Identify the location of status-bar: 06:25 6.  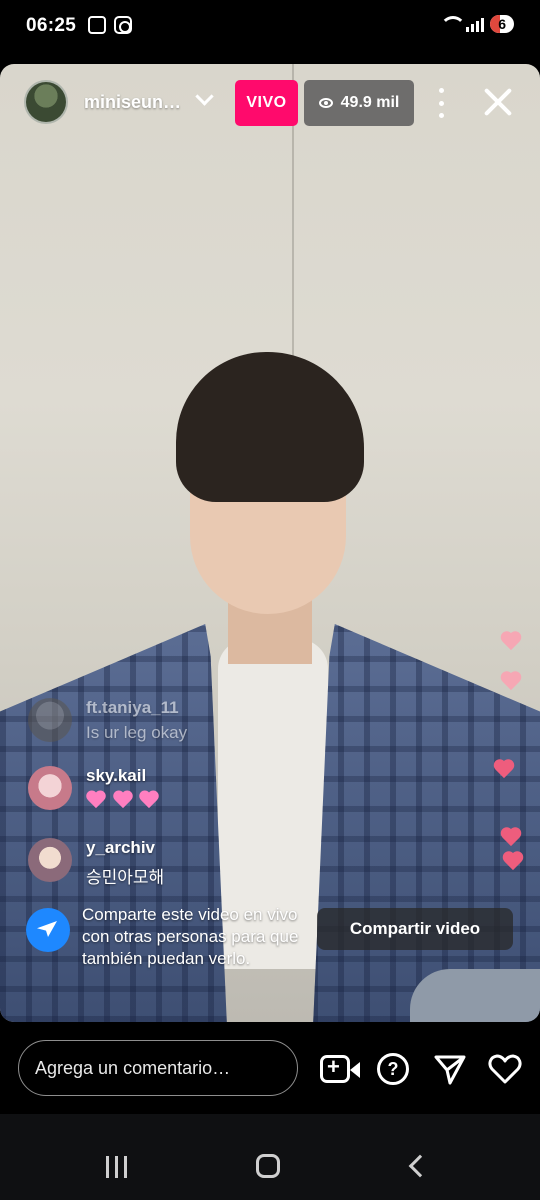
(270, 28).